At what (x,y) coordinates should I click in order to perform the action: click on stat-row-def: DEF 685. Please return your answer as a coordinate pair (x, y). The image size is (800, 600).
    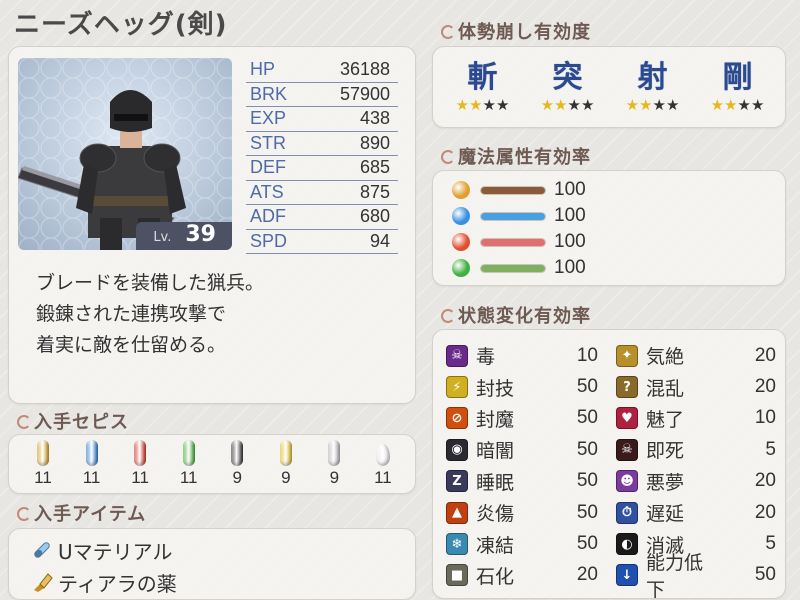
    Looking at the image, I should click on (322, 168).